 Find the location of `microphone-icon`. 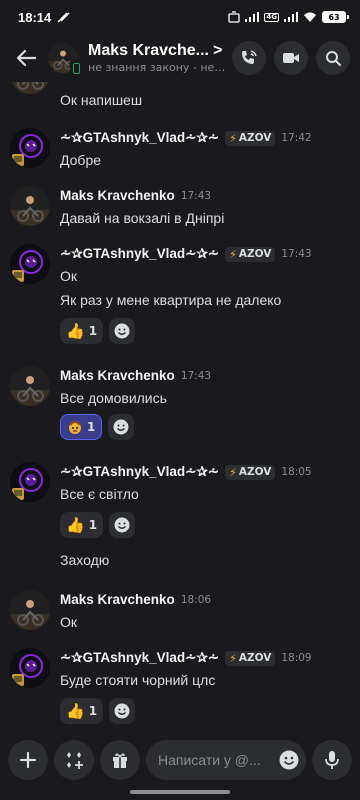

microphone-icon is located at coordinates (332, 760).